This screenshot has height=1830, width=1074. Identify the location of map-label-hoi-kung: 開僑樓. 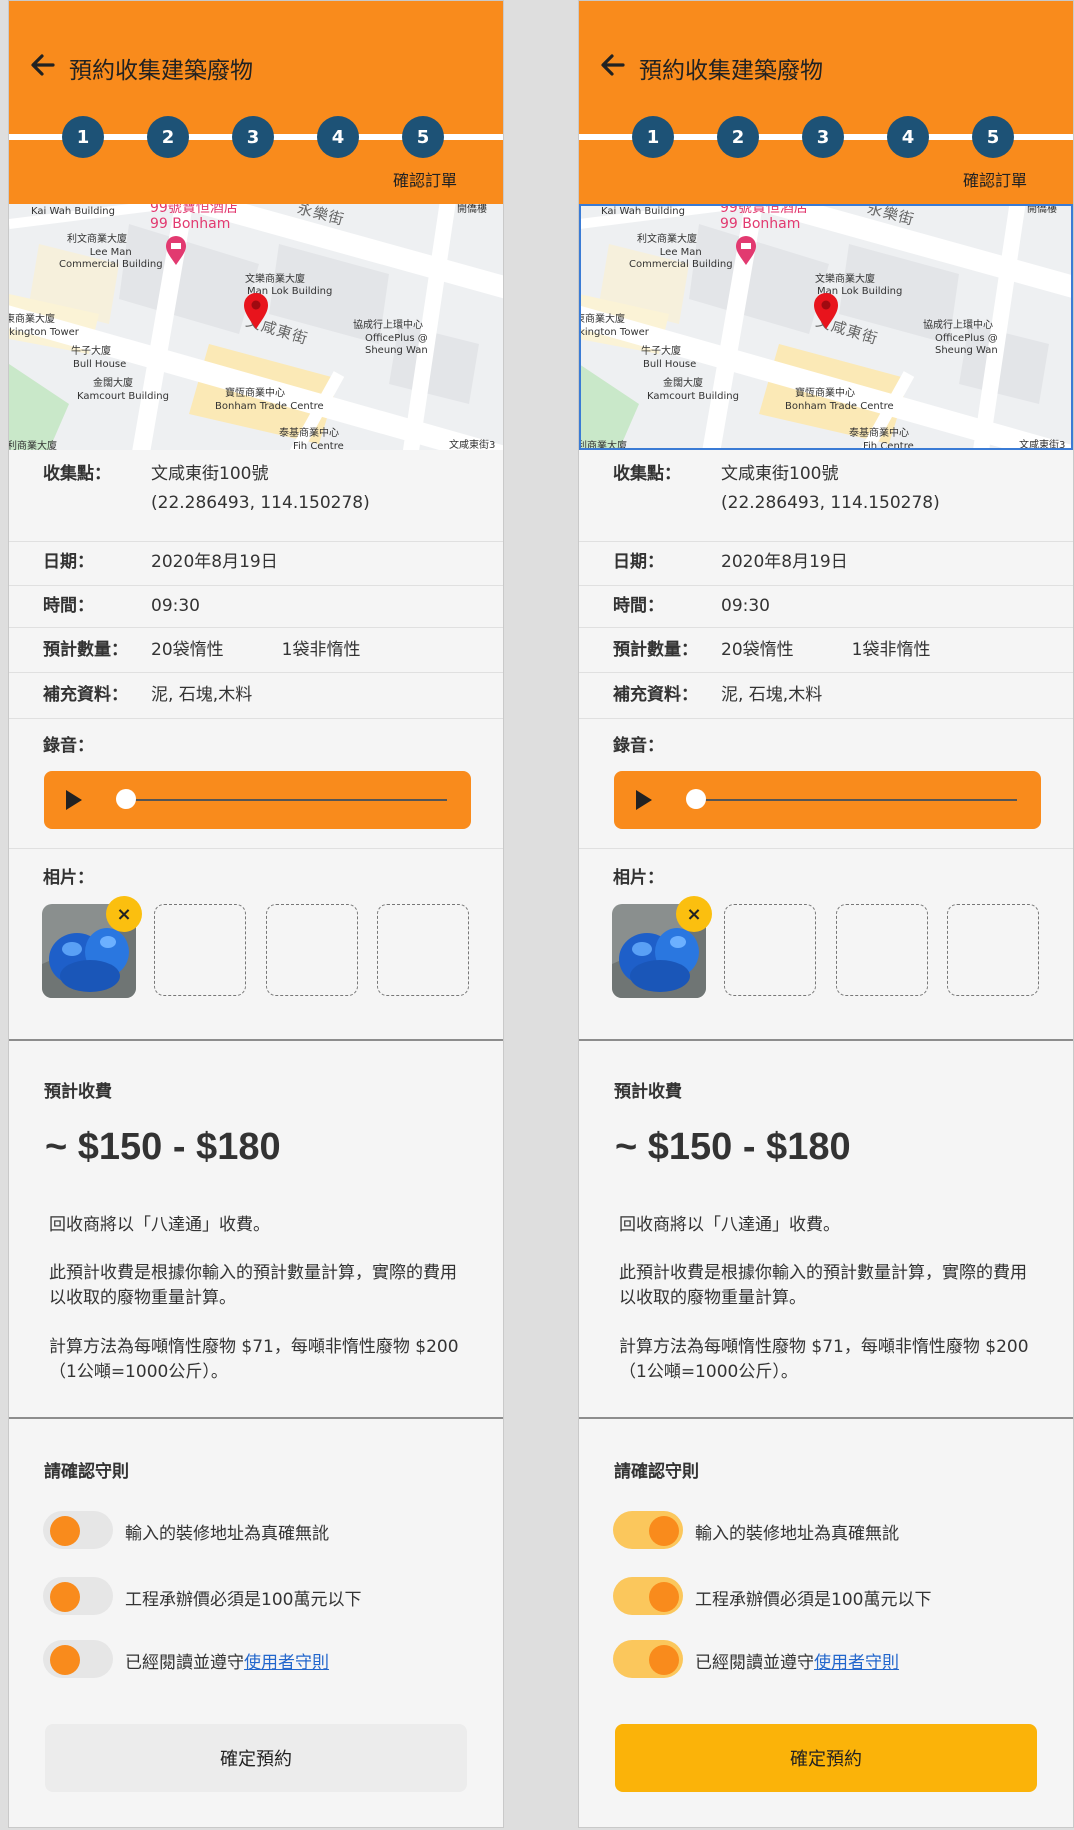
(472, 209).